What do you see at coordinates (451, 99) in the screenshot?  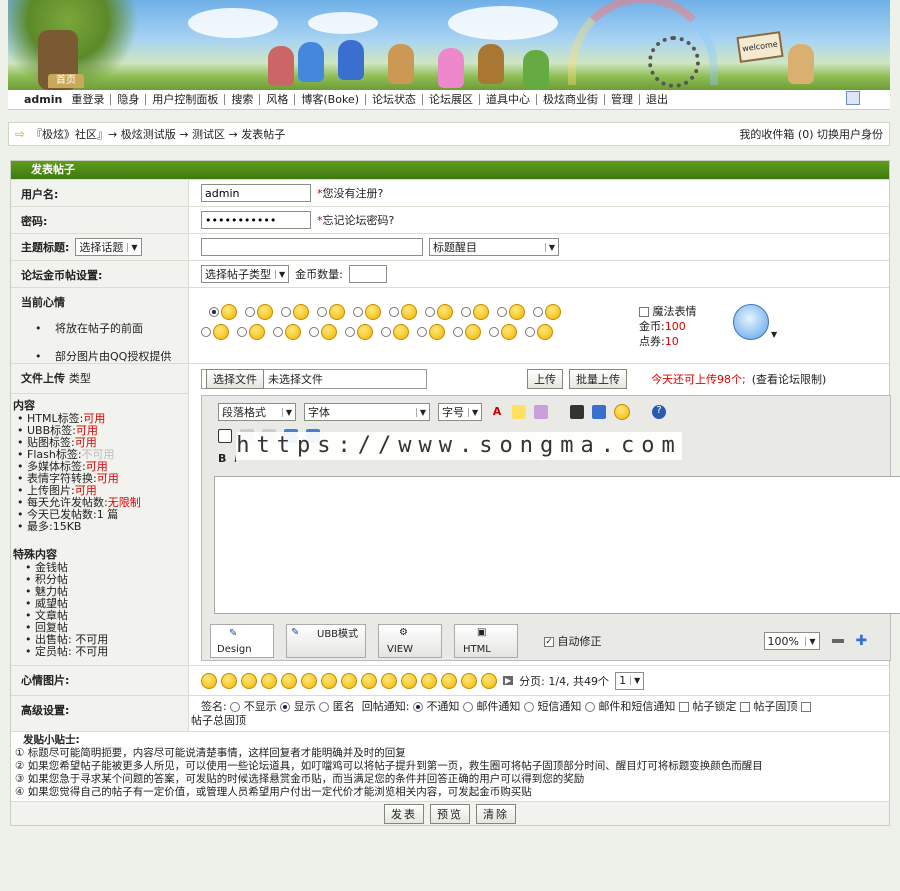 I see `nav-forum-gallery: 论坛展区` at bounding box center [451, 99].